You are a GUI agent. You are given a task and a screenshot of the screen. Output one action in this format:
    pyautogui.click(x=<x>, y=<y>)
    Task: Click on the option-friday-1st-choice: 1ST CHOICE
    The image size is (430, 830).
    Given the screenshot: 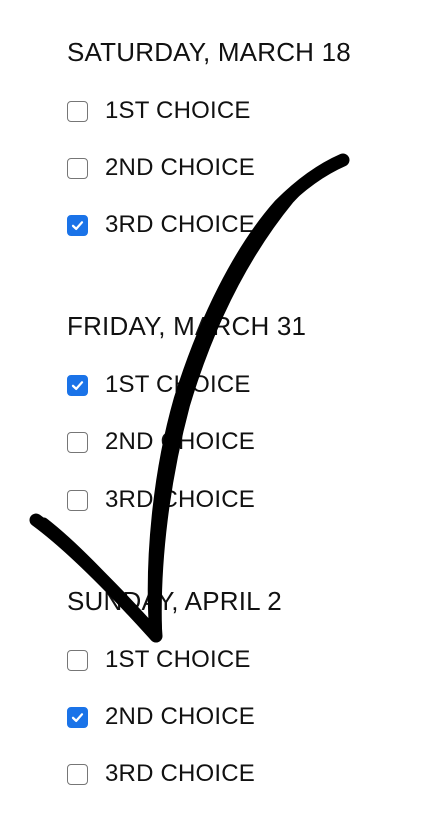 What is the action you would take?
    pyautogui.click(x=159, y=385)
    